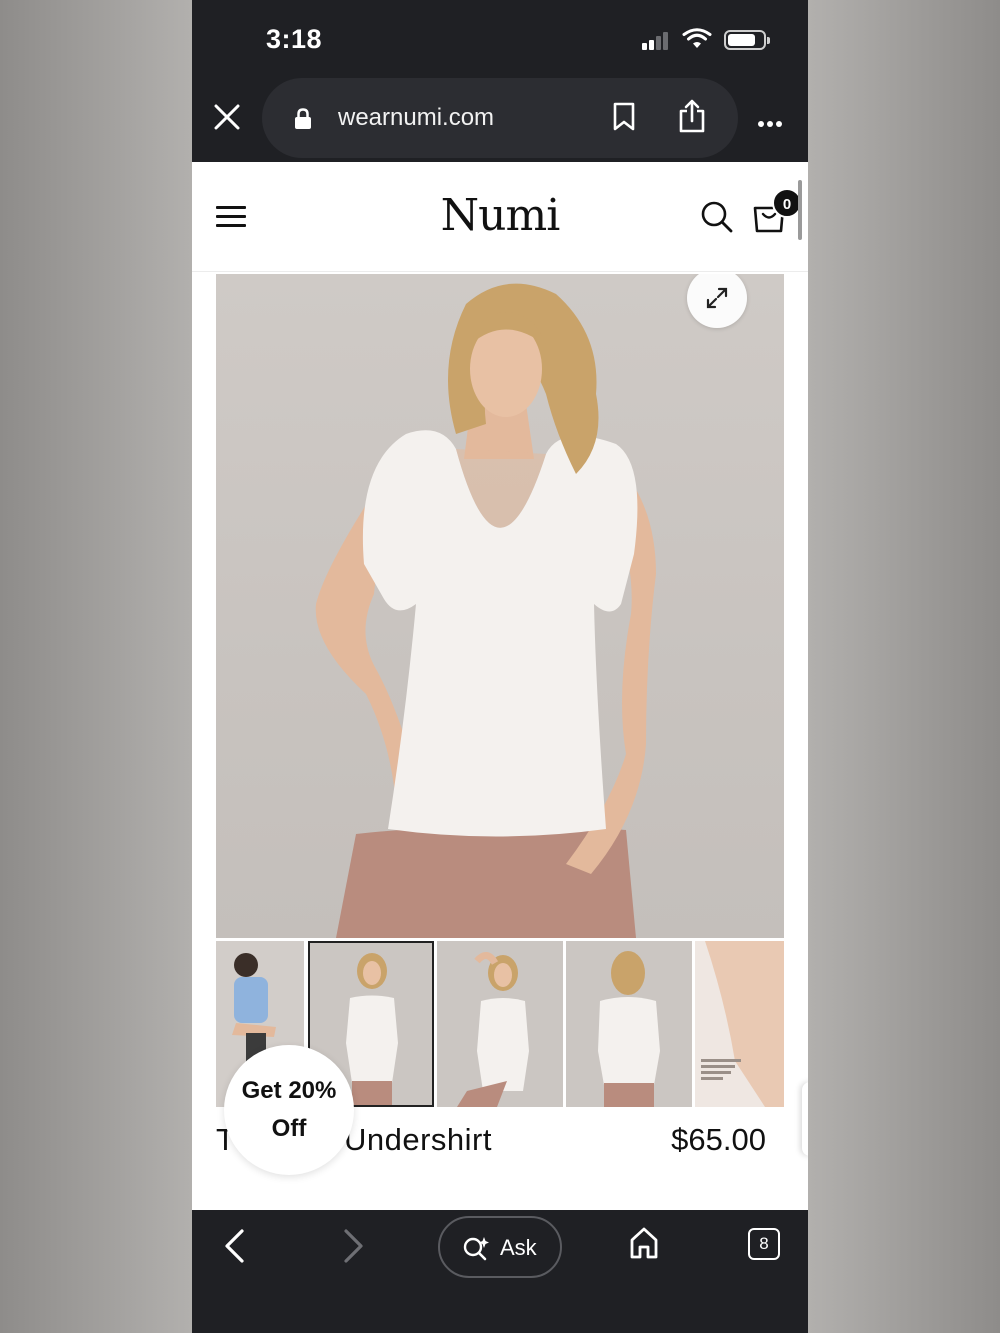 The width and height of the screenshot is (1000, 1333). What do you see at coordinates (717, 217) in the screenshot?
I see `search-icon` at bounding box center [717, 217].